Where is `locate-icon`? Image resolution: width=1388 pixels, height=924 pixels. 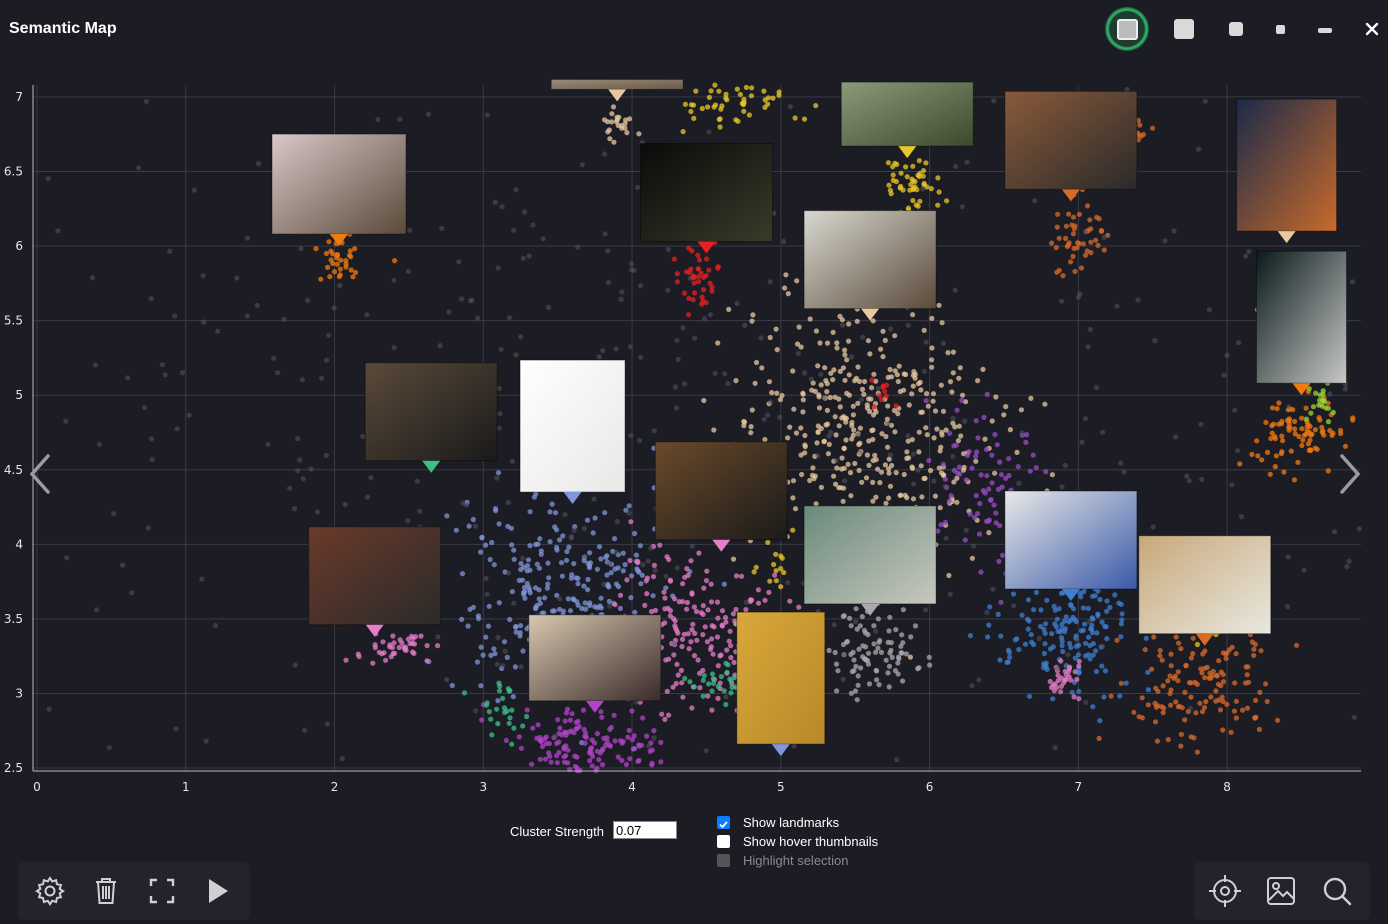
locate-icon is located at coordinates (1225, 891).